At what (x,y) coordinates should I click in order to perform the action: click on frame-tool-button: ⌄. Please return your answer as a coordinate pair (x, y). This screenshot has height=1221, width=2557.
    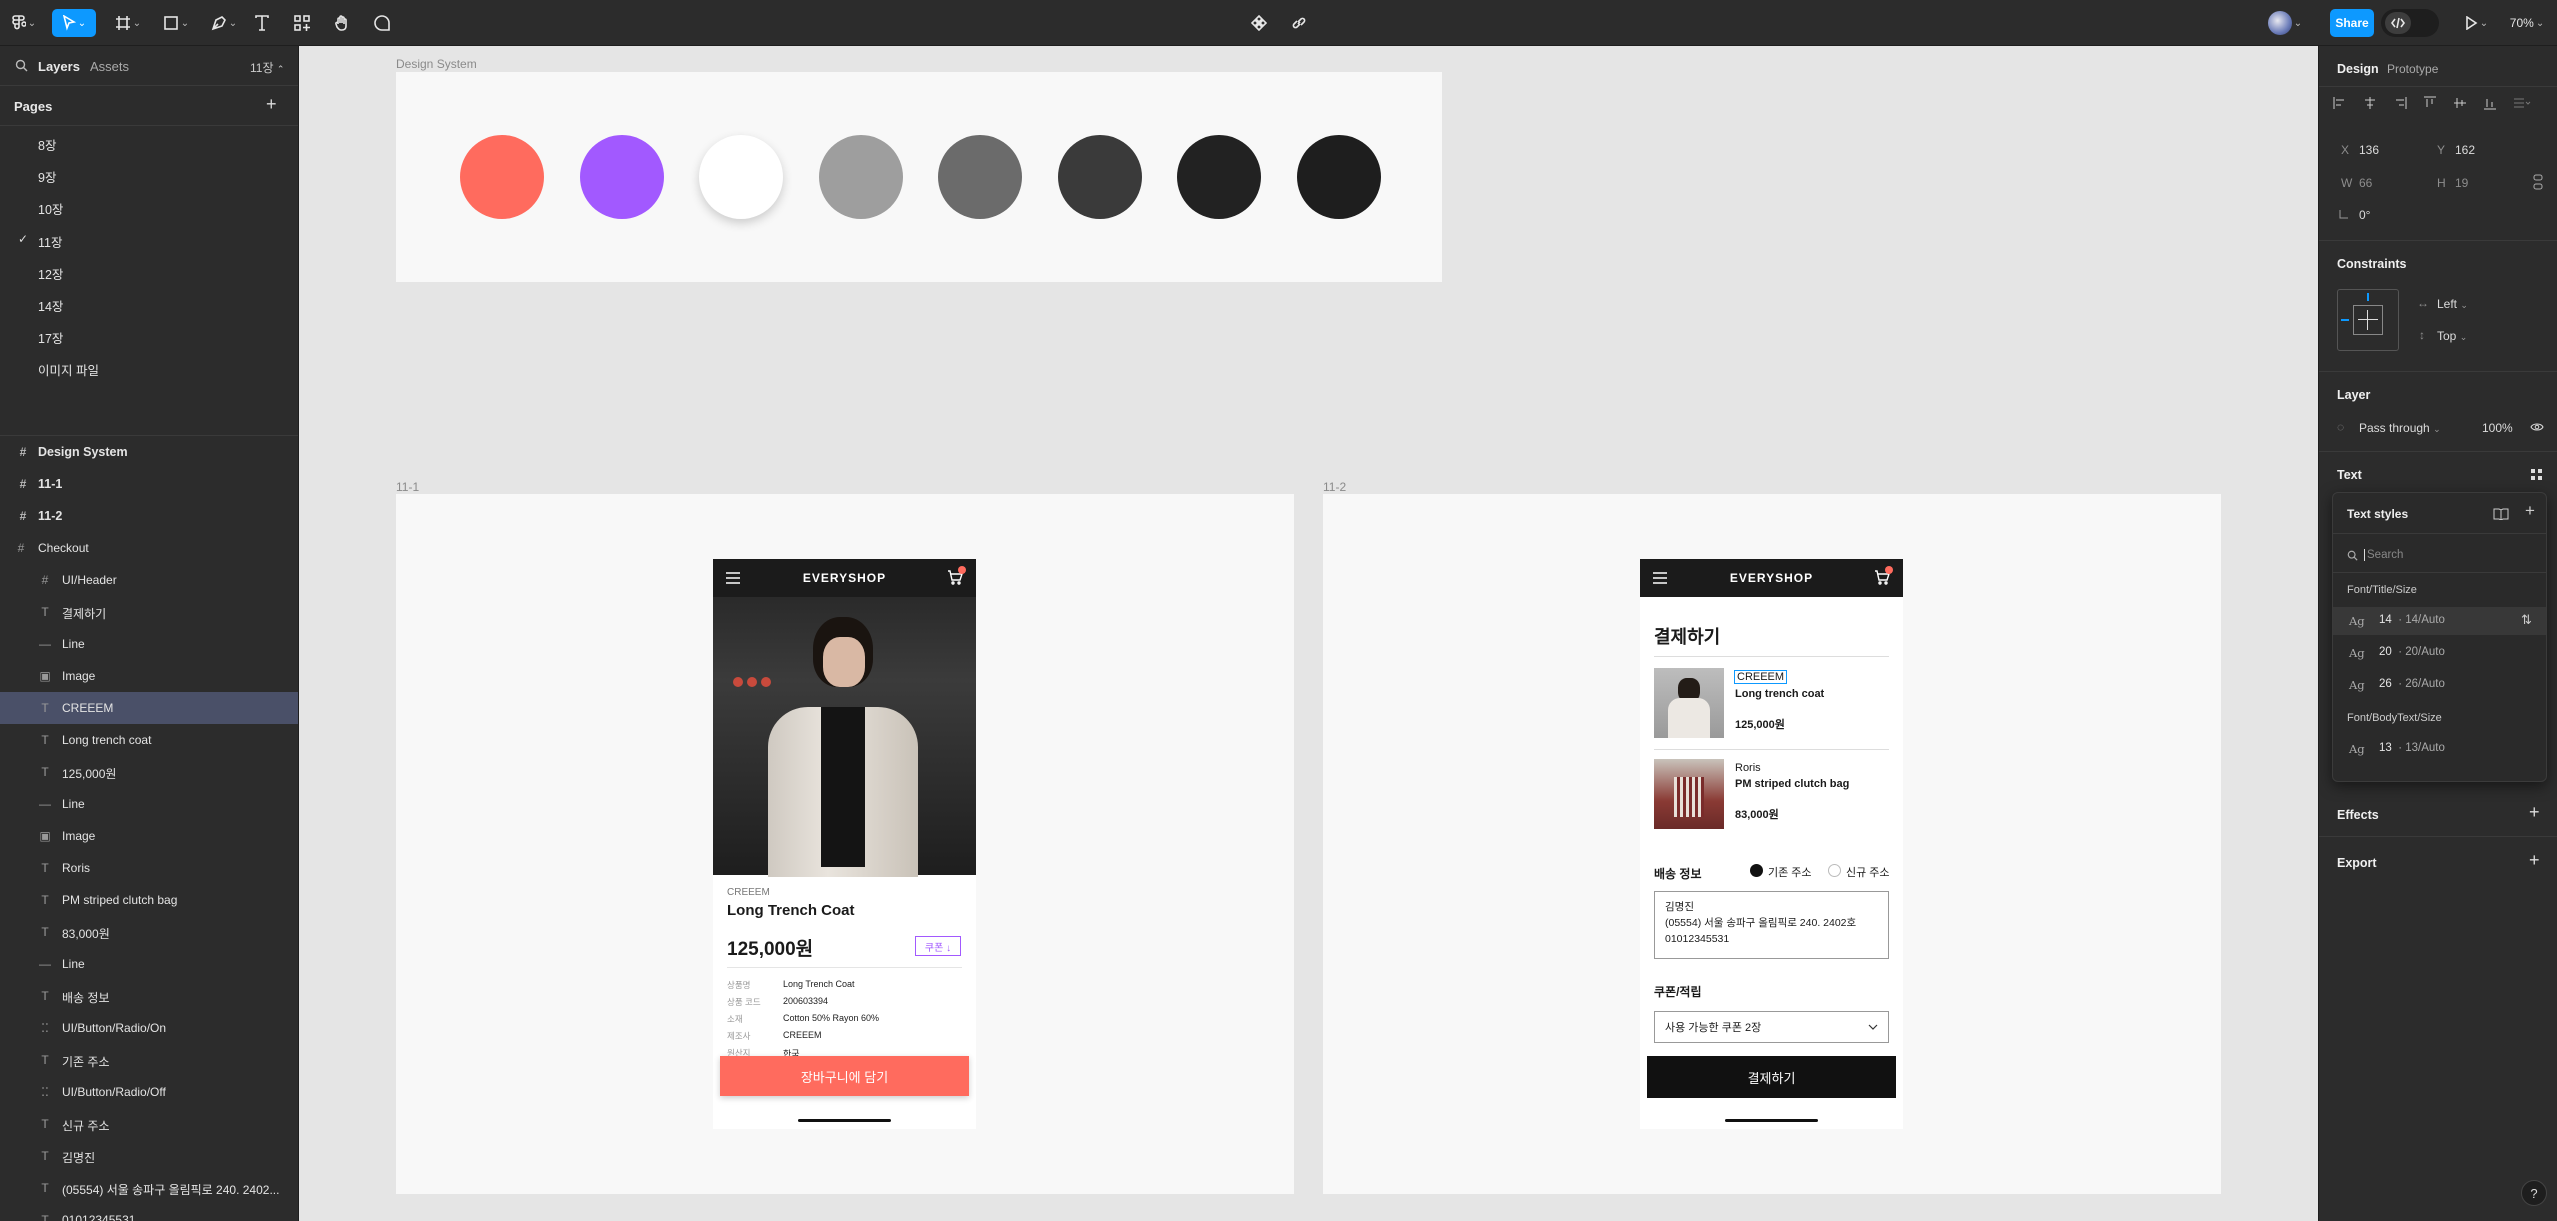
    Looking at the image, I should click on (128, 23).